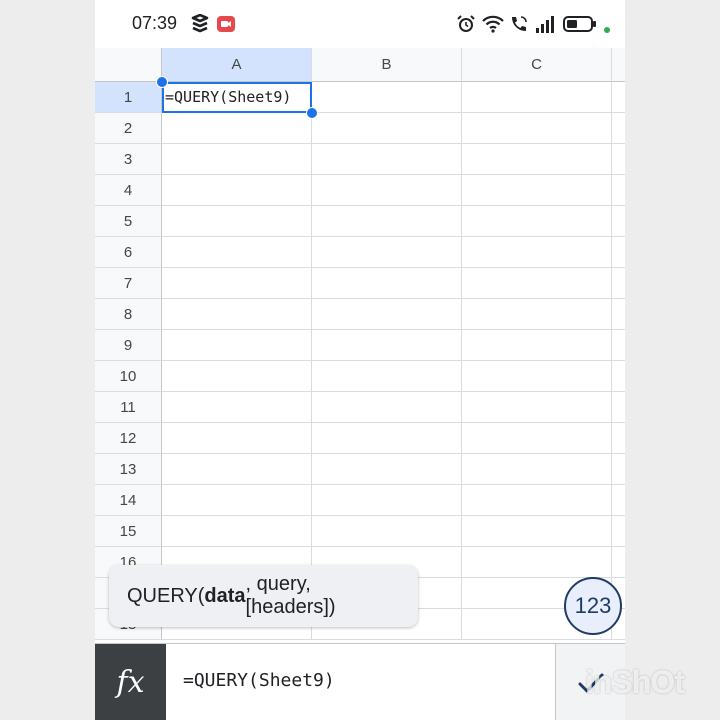  I want to click on row-header: 13, so click(128, 469).